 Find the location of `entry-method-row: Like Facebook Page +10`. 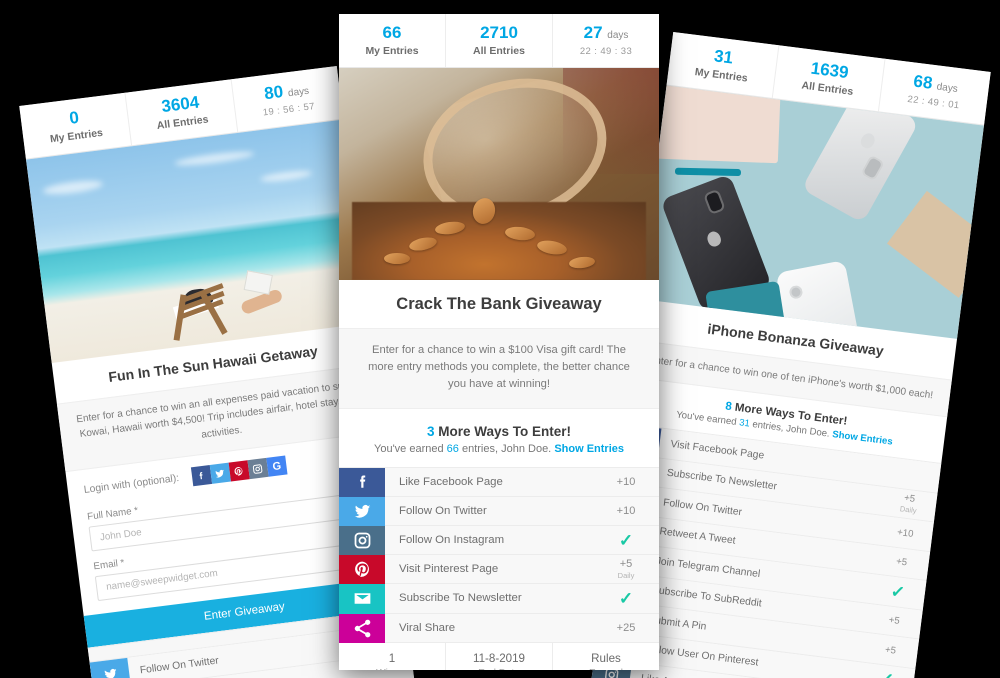

entry-method-row: Like Facebook Page +10 is located at coordinates (499, 482).